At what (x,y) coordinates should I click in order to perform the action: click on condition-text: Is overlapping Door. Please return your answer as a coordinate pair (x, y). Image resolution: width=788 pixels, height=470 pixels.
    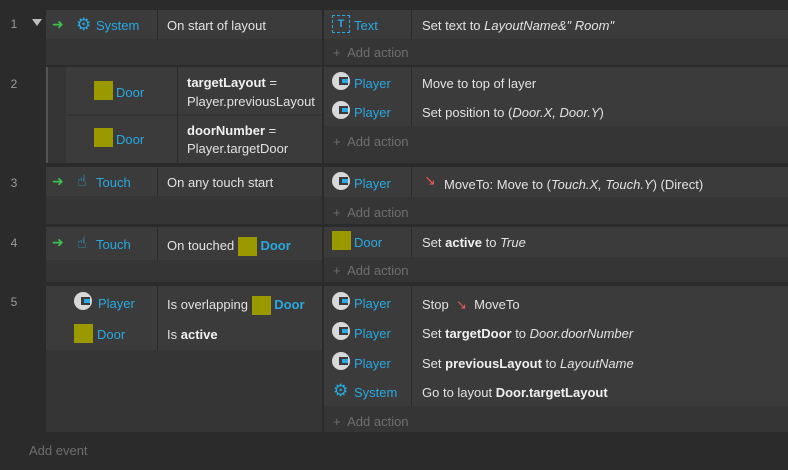
    Looking at the image, I should click on (236, 305).